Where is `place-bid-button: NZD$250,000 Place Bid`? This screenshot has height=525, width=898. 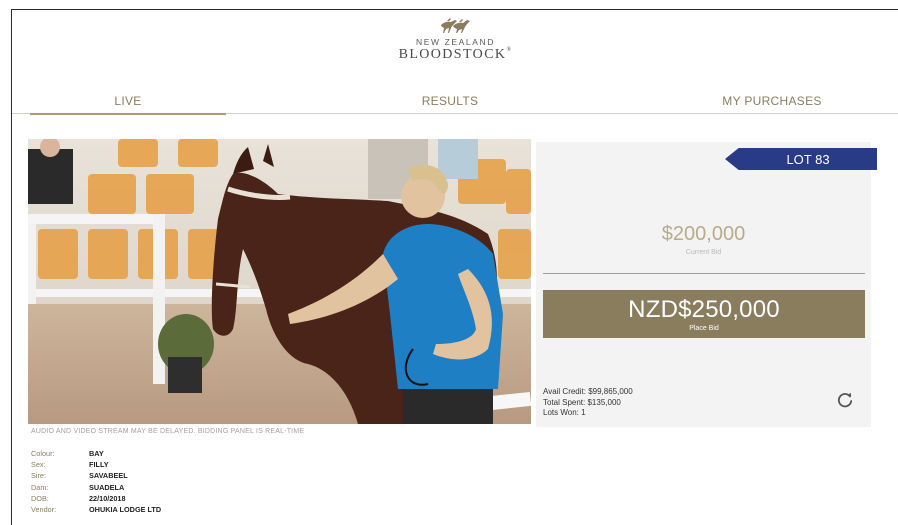
place-bid-button: NZD$250,000 Place Bid is located at coordinates (704, 314).